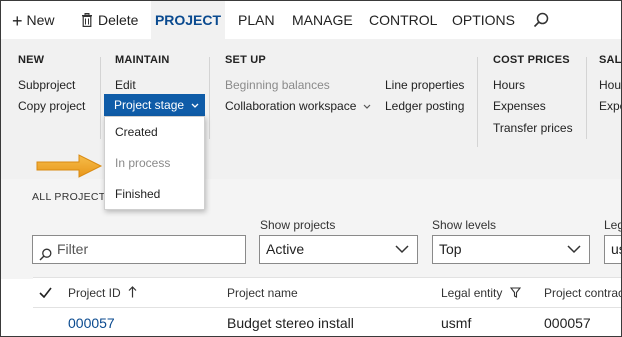 The width and height of the screenshot is (622, 337). Describe the element at coordinates (70, 168) in the screenshot. I see `callout-arrow-icon` at that location.